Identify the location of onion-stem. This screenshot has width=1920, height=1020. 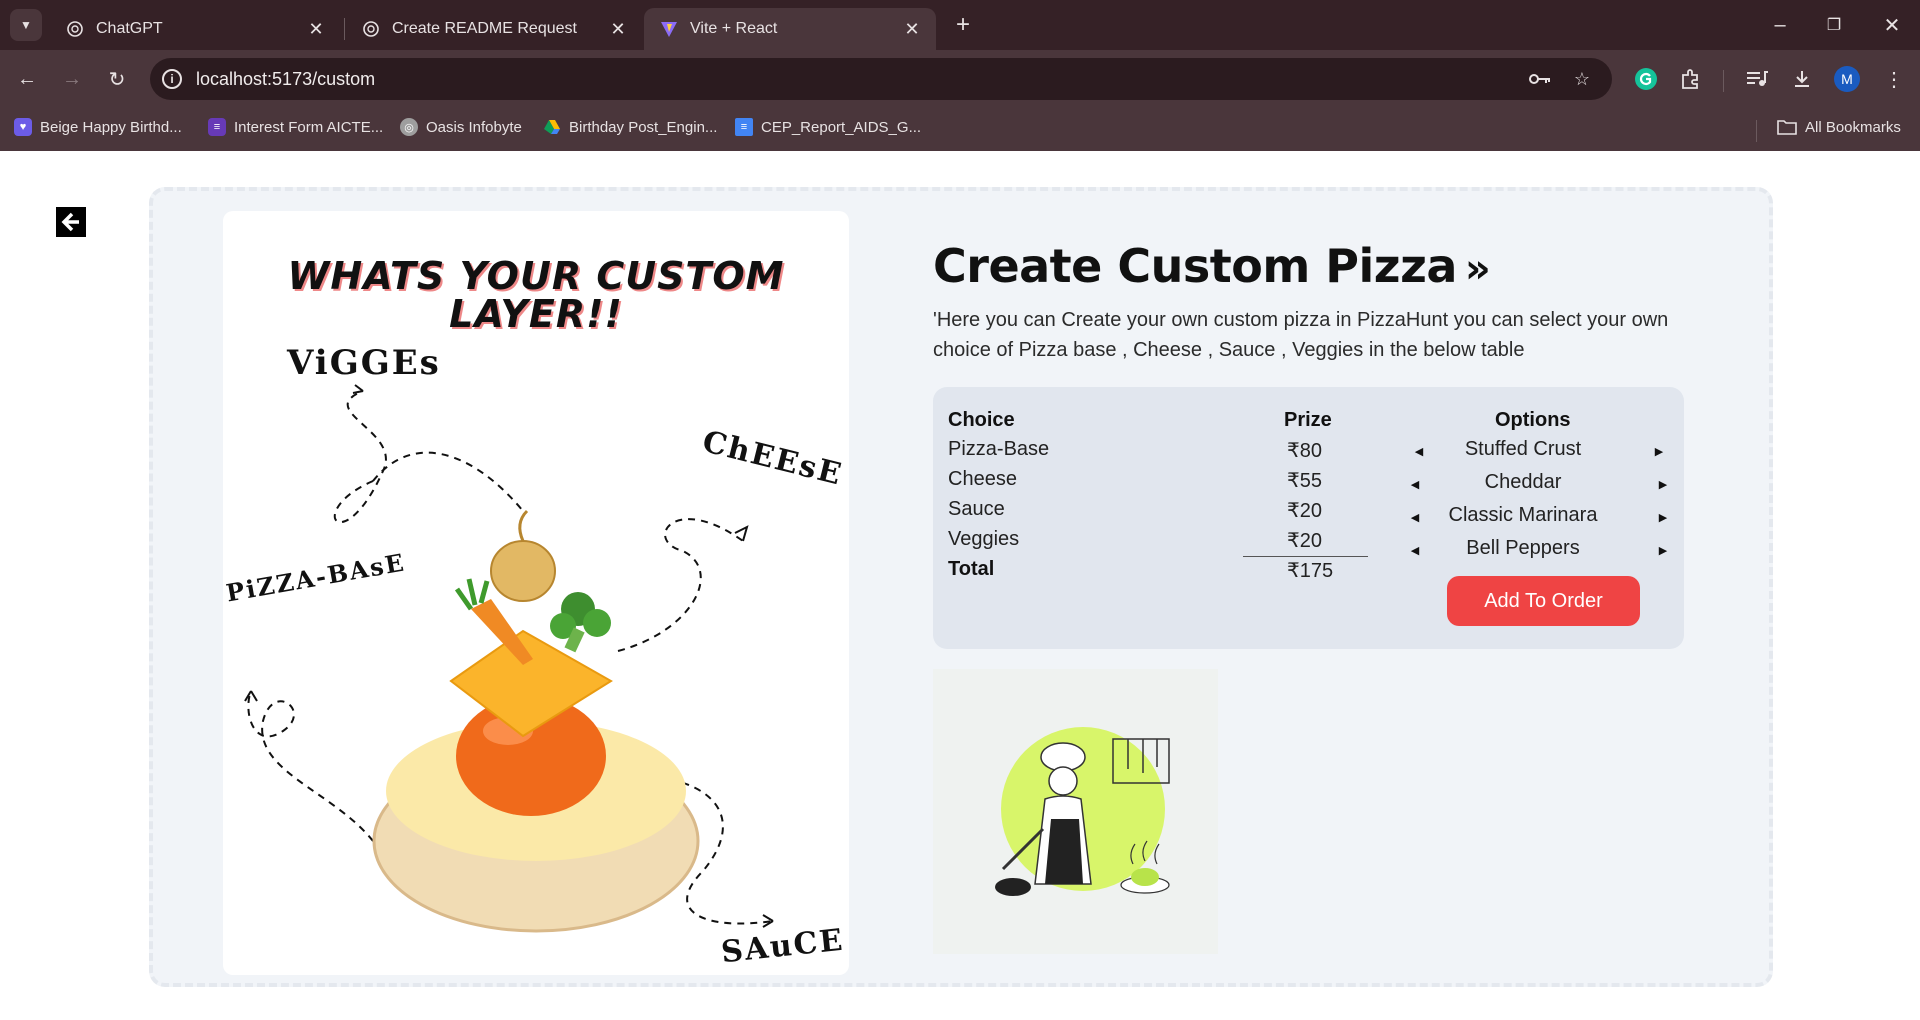
(523, 525).